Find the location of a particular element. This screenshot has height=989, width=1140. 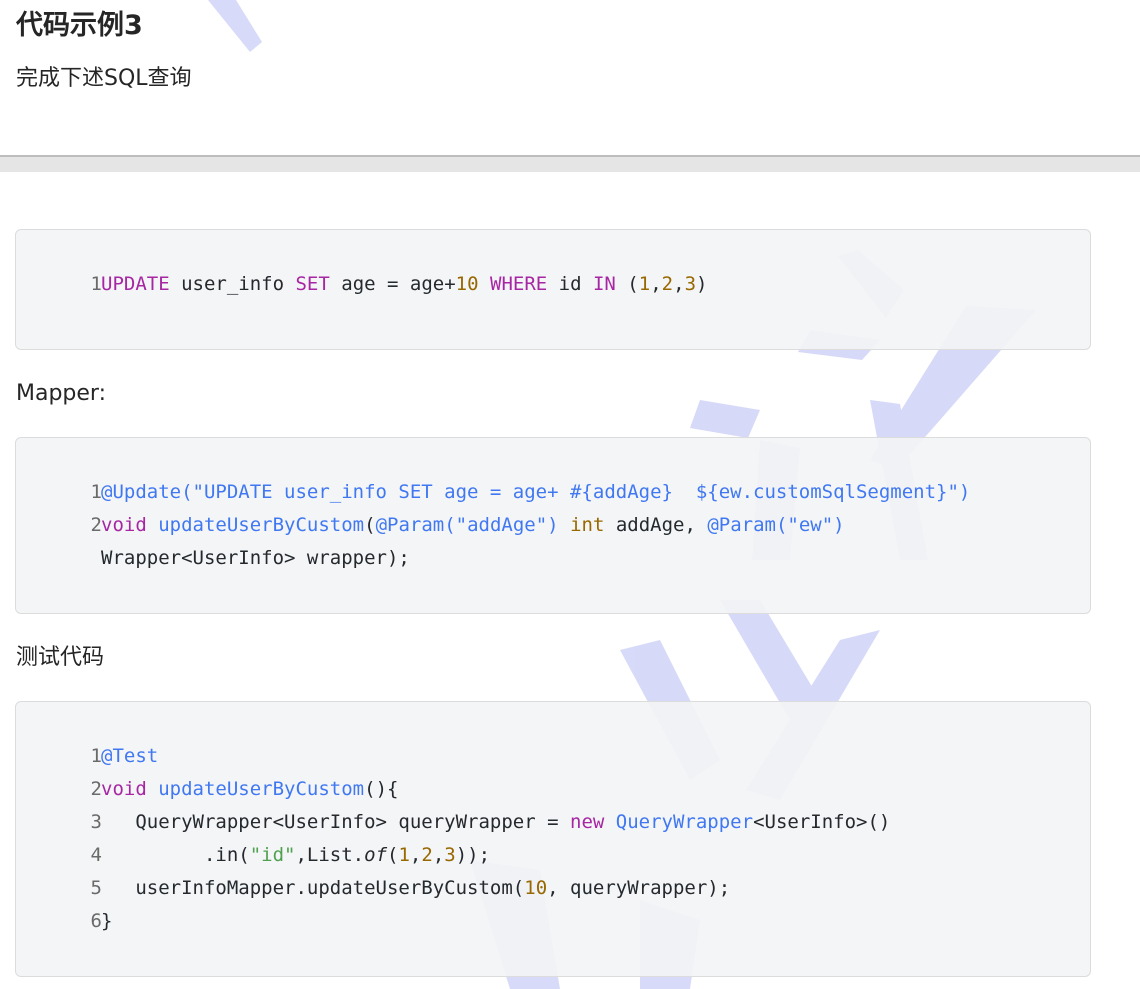

code-token: UPDATE is located at coordinates (135, 284).